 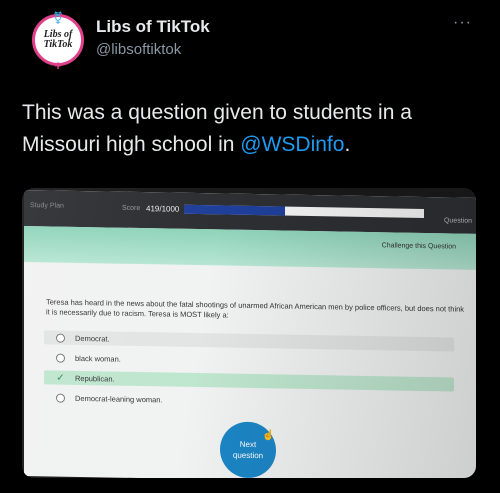 I want to click on option-democrat: Democrat., so click(x=249, y=341).